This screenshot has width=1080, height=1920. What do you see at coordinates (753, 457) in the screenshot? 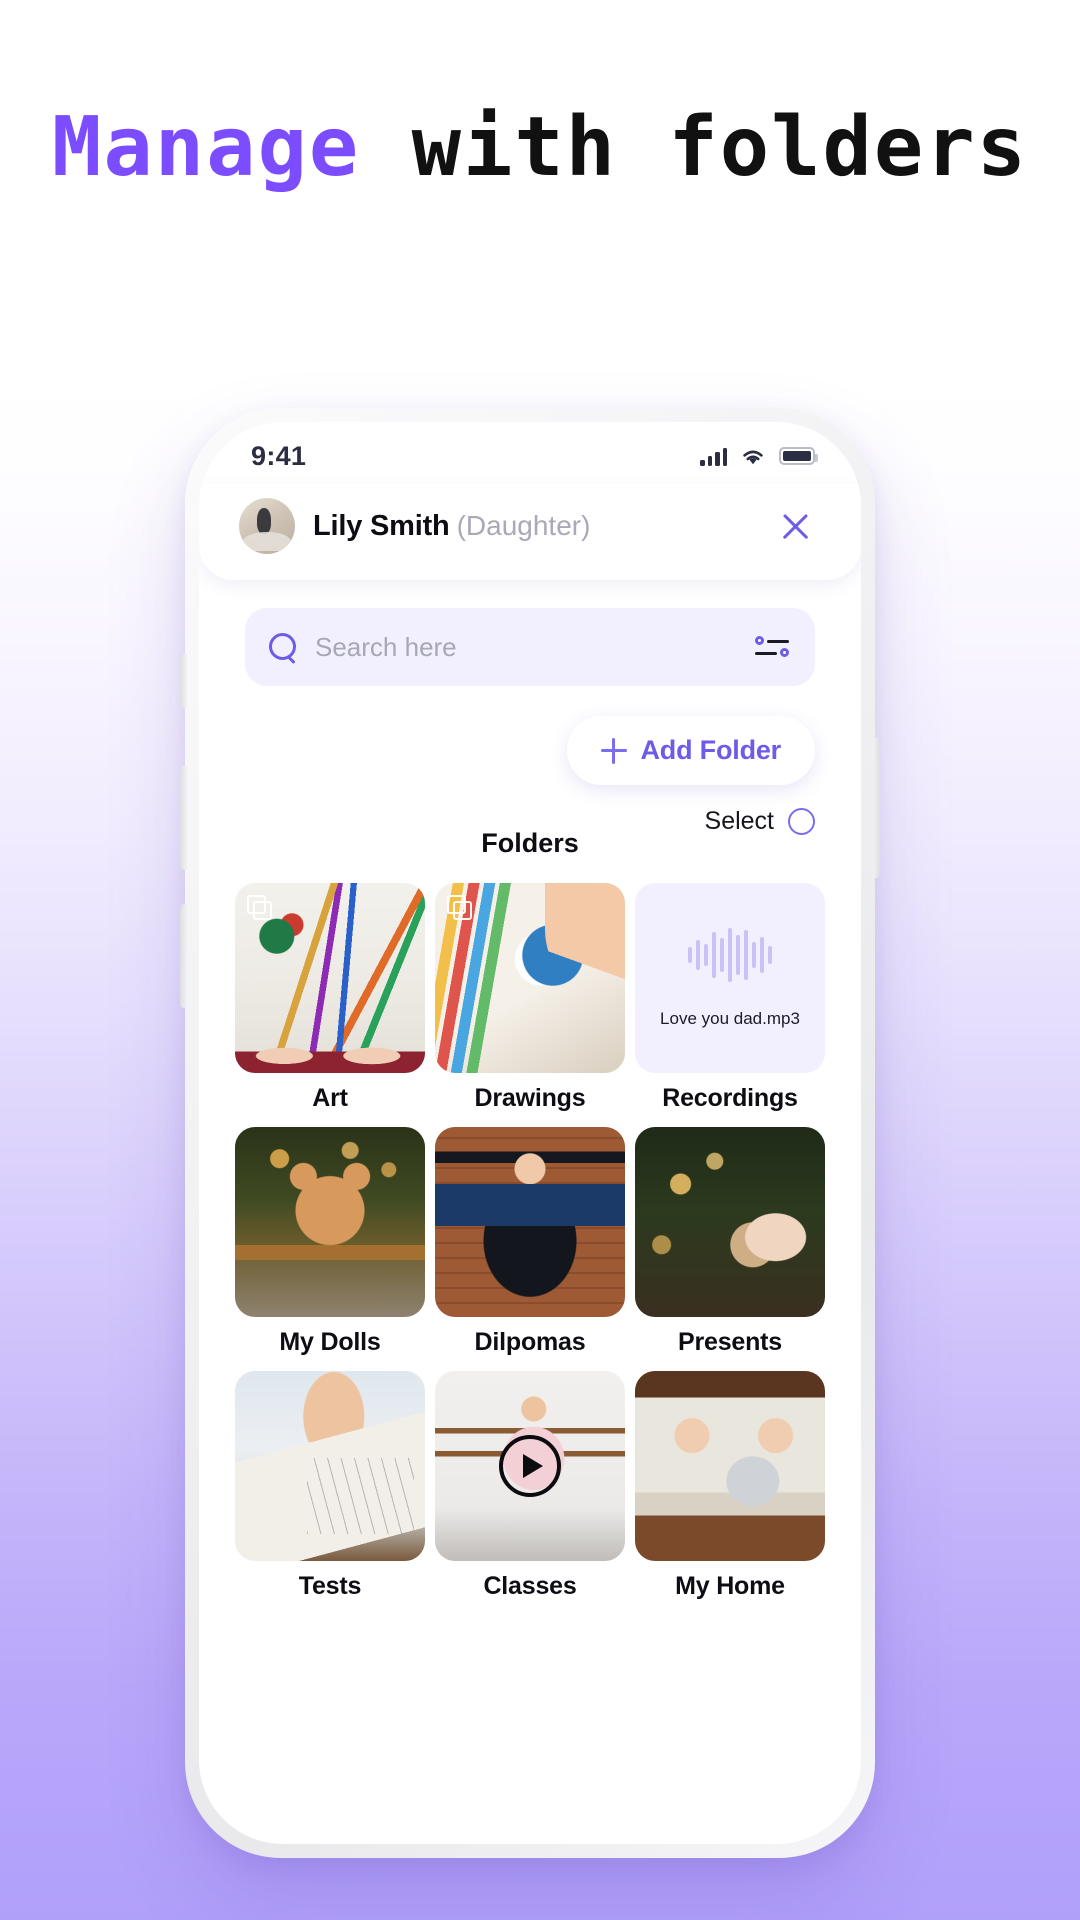
I see `wifi-icon` at bounding box center [753, 457].